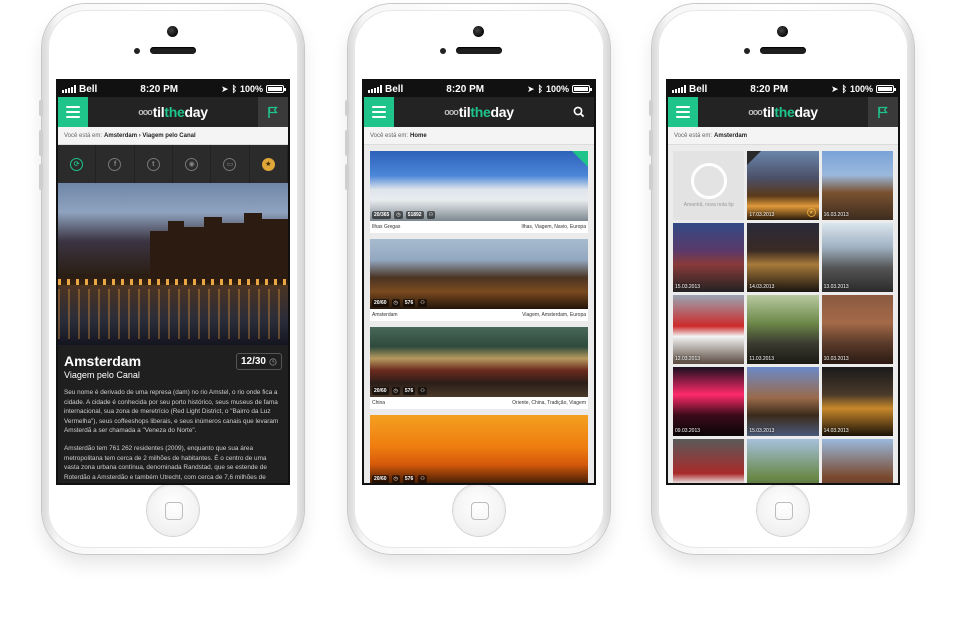  I want to click on destination-card: 20/60 ◷ 576 ⚇, so click(479, 449).